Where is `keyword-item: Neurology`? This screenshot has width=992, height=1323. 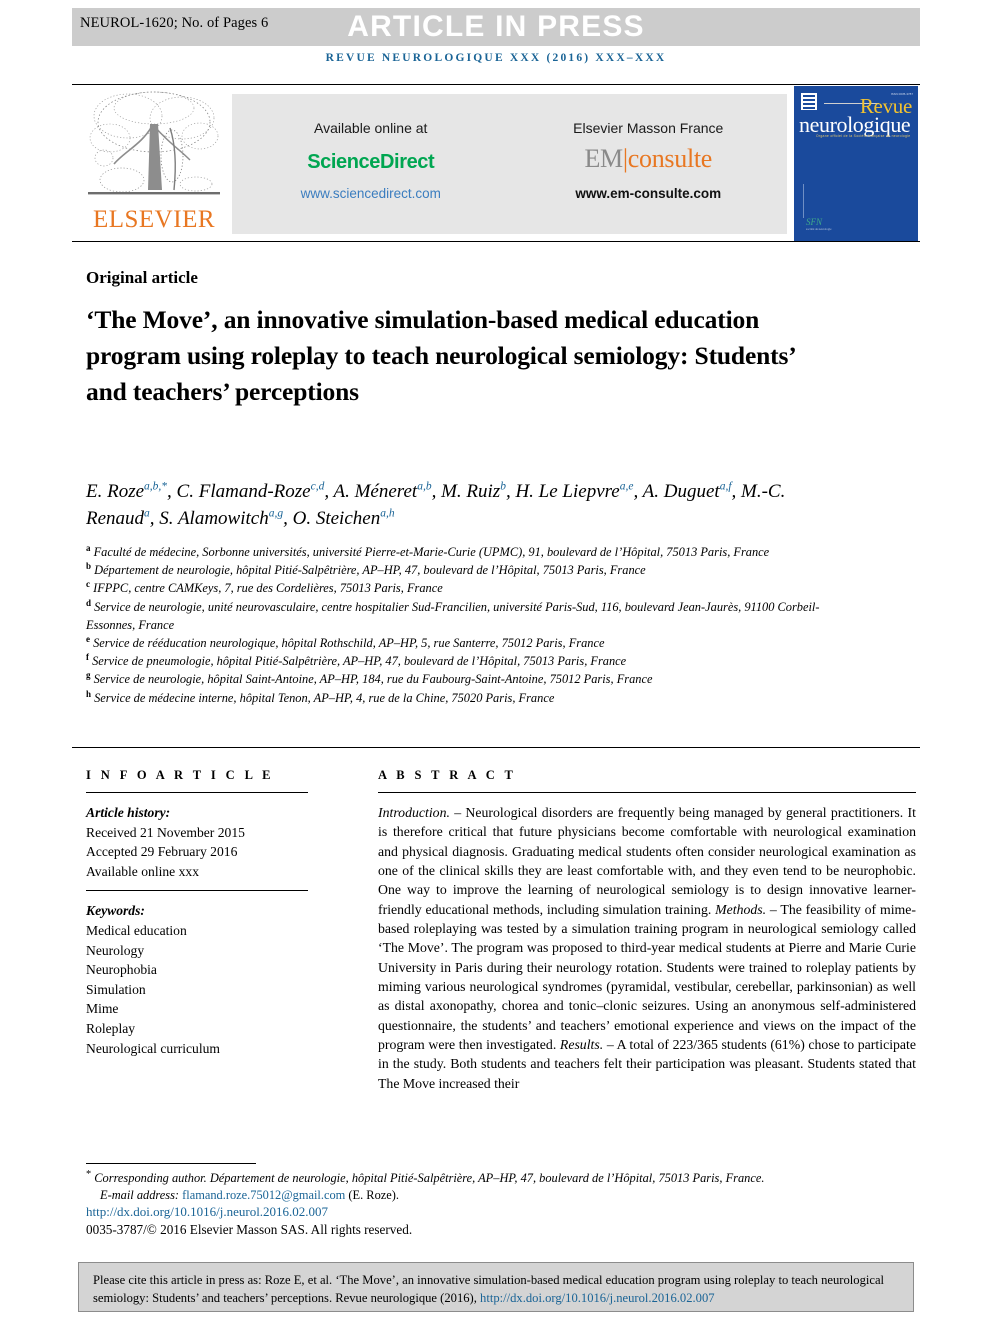
keyword-item: Neurology is located at coordinates (115, 950).